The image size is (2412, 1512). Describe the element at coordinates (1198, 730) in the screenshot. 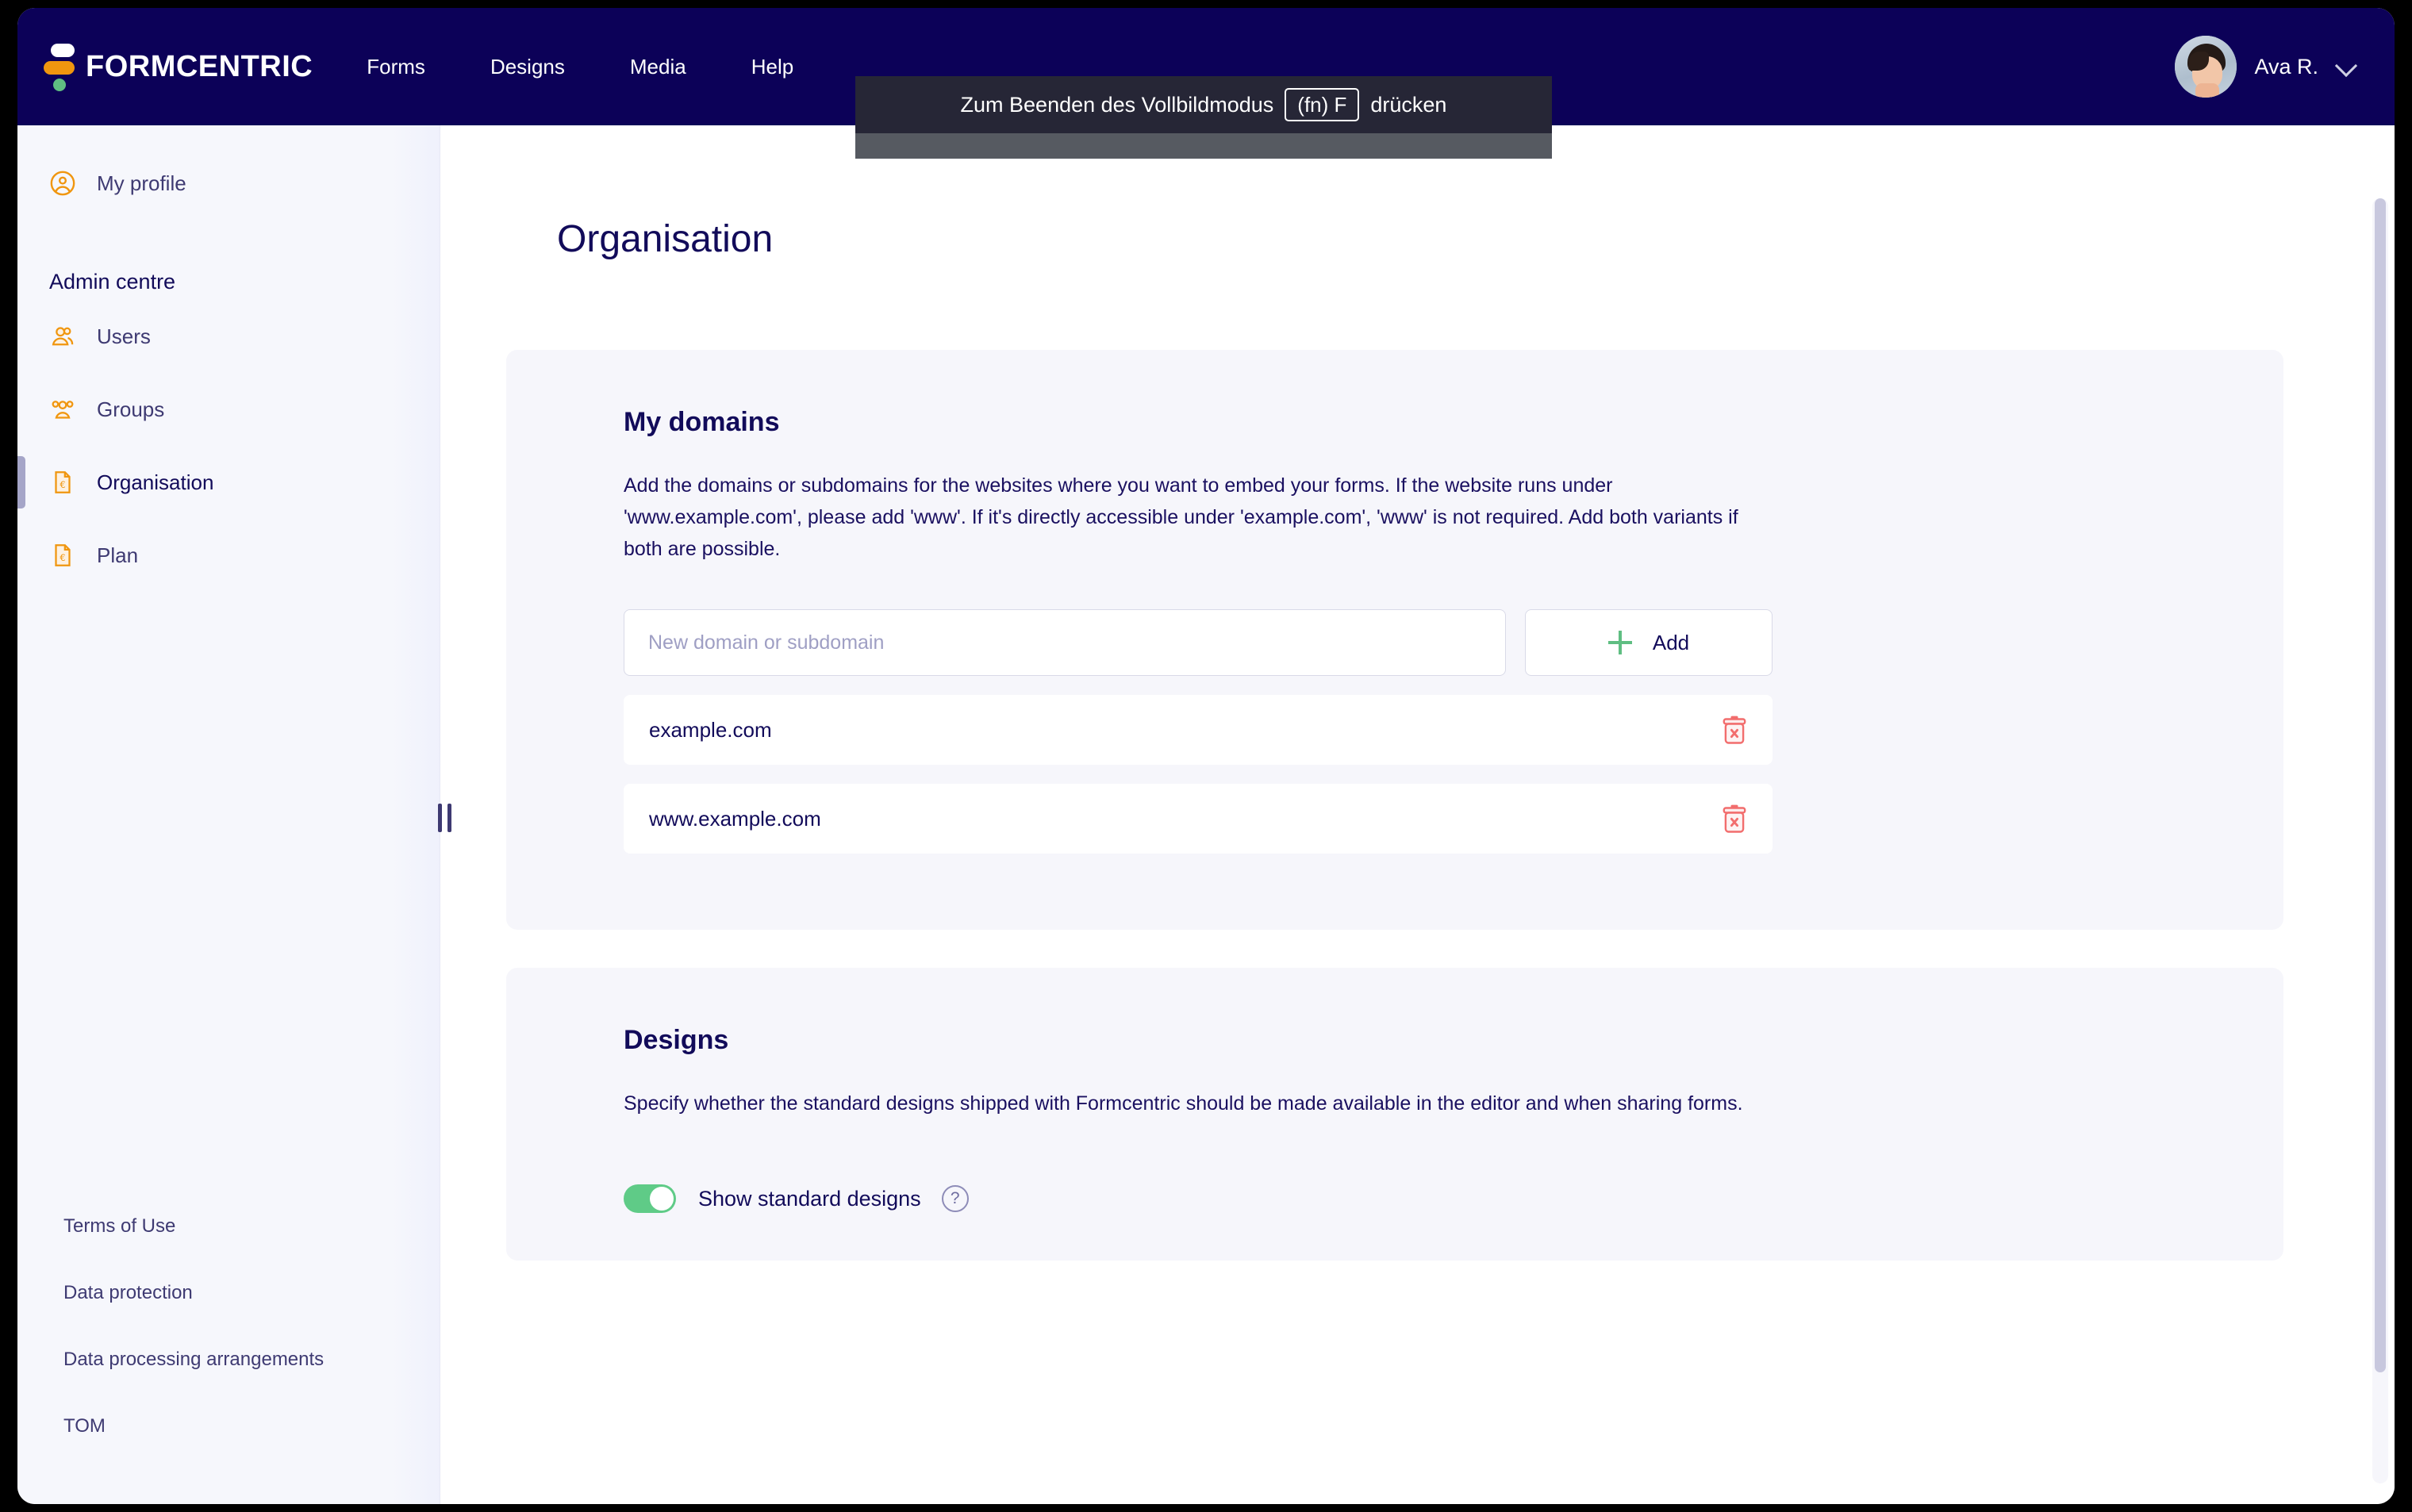

I see `domain-list-item: example.com` at that location.